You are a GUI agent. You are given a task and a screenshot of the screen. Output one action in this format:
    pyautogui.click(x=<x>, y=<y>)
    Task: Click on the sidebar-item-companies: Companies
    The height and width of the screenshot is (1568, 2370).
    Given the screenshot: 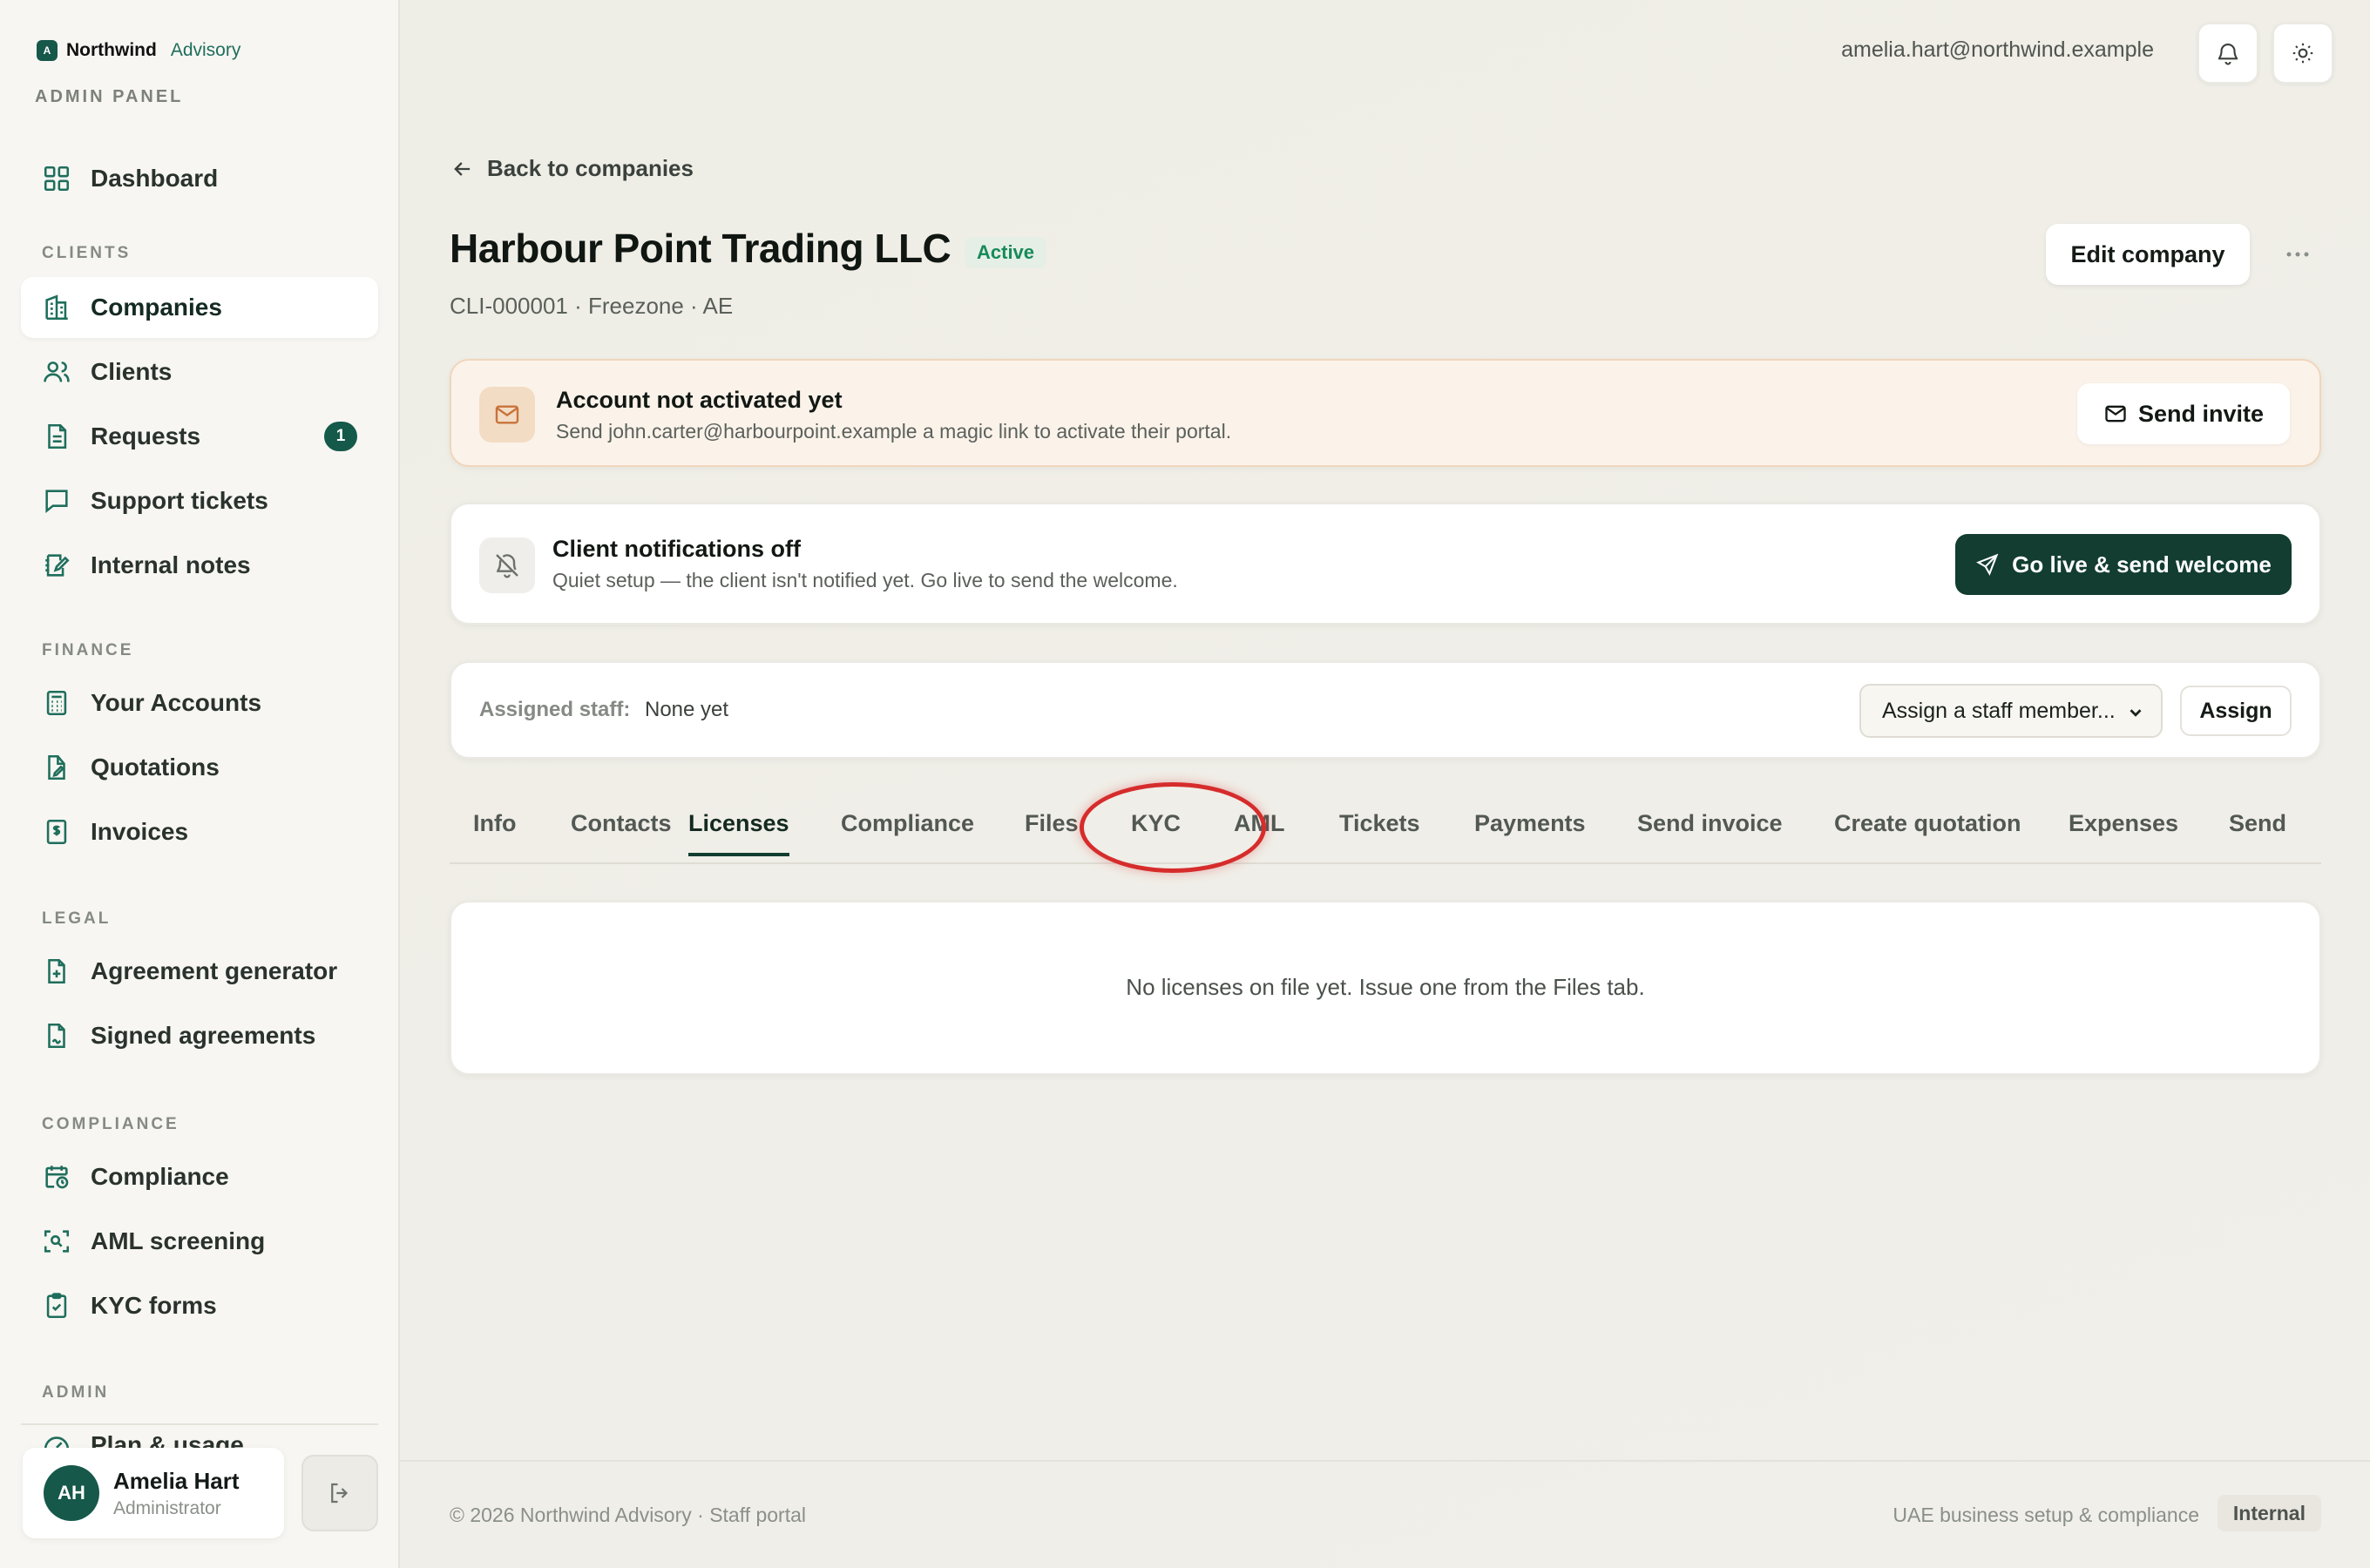 What is the action you would take?
    pyautogui.click(x=199, y=307)
    